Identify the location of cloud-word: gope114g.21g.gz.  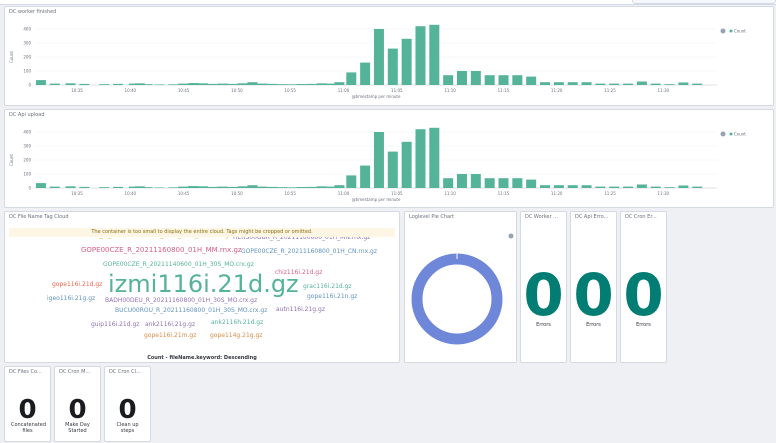
(236, 336).